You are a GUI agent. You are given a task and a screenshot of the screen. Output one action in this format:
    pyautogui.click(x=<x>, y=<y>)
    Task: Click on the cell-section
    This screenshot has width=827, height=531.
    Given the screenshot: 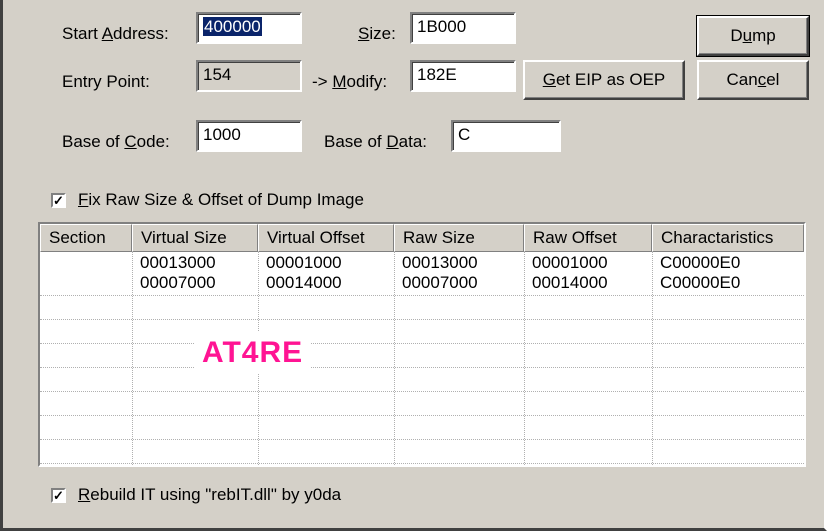 What is the action you would take?
    pyautogui.click(x=44, y=283)
    